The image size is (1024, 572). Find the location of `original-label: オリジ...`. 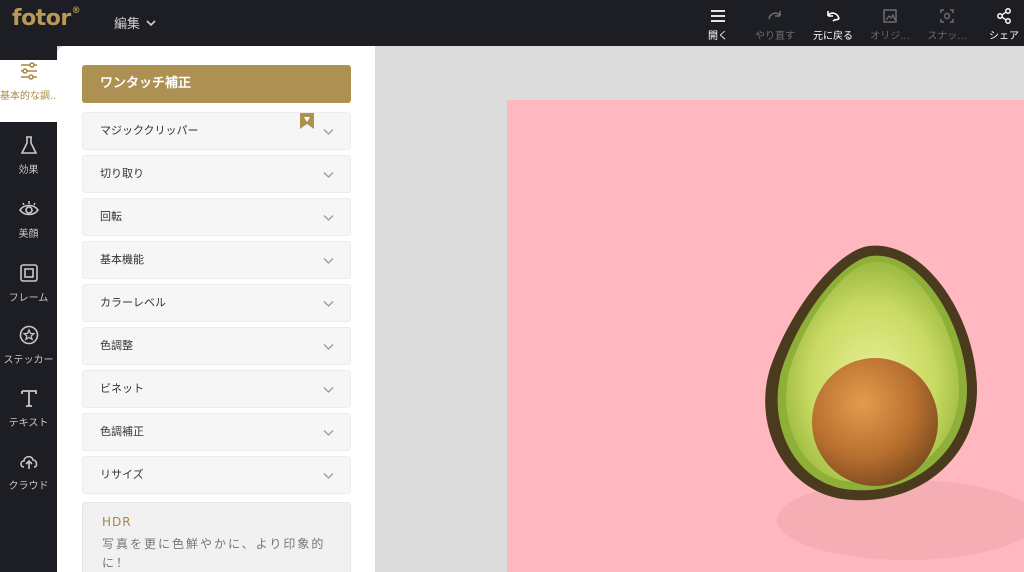

original-label: オリジ... is located at coordinates (890, 36).